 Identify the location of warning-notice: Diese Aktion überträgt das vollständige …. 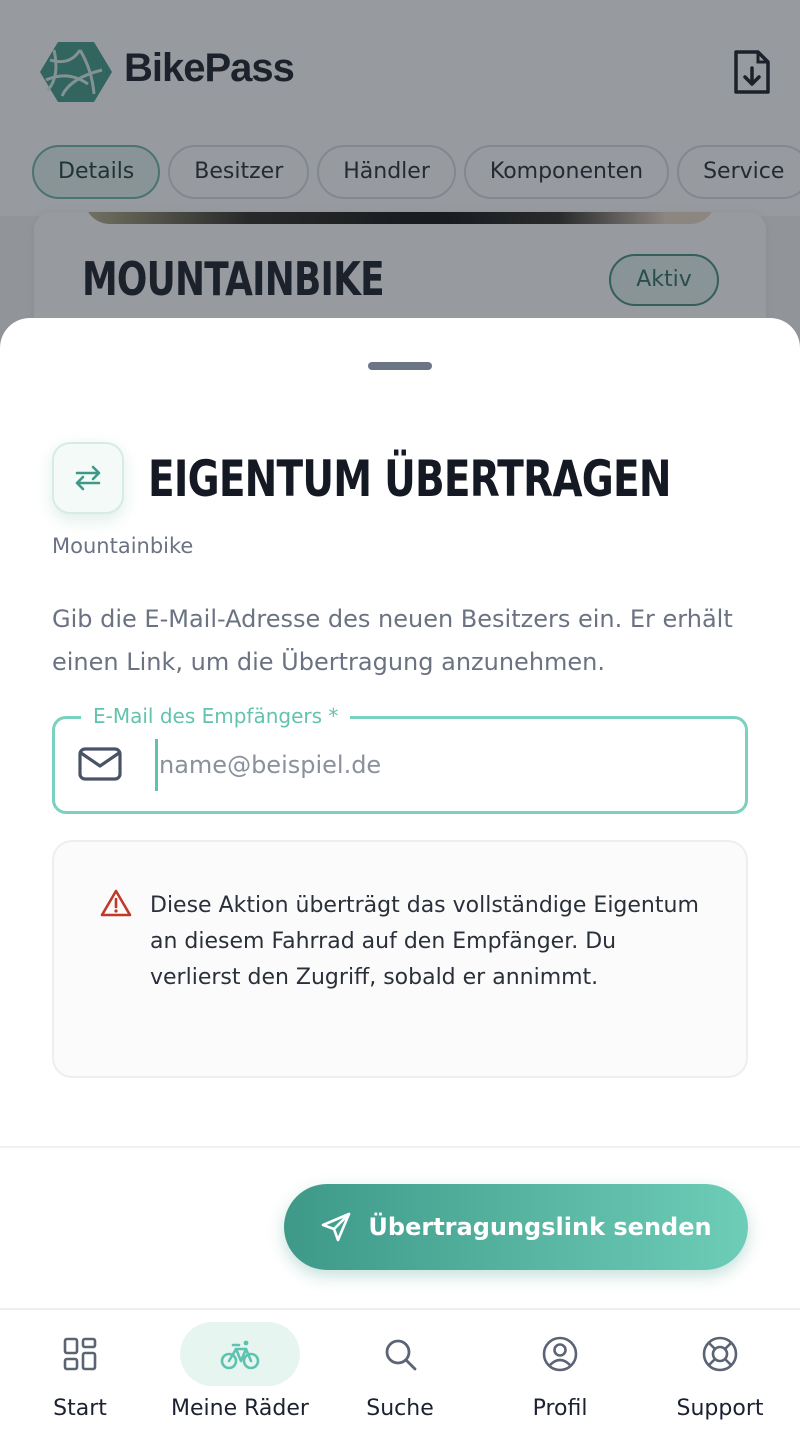
(400, 959).